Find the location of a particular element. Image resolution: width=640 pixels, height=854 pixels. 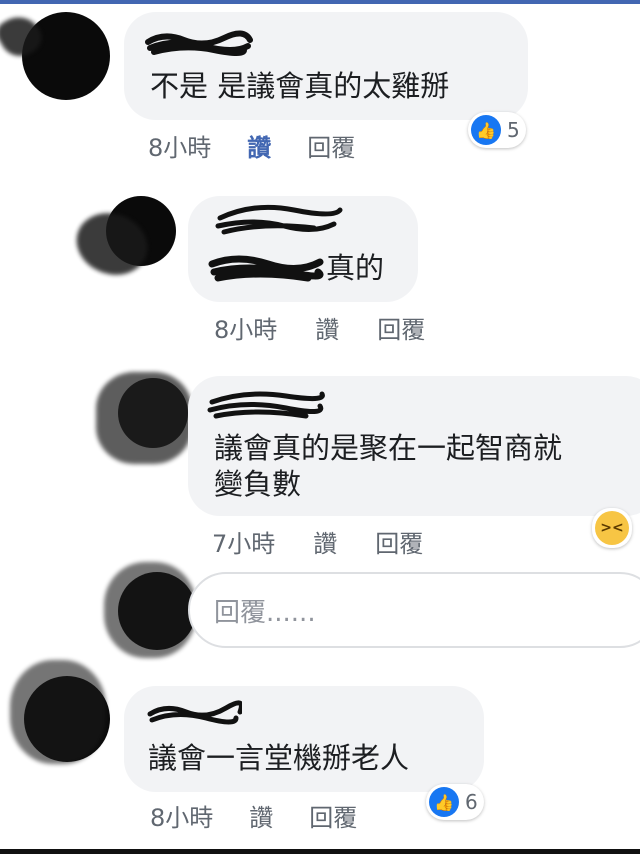

comment-bubble: 議會真的是聚在一起智商就 變負數 is located at coordinates (414, 446).